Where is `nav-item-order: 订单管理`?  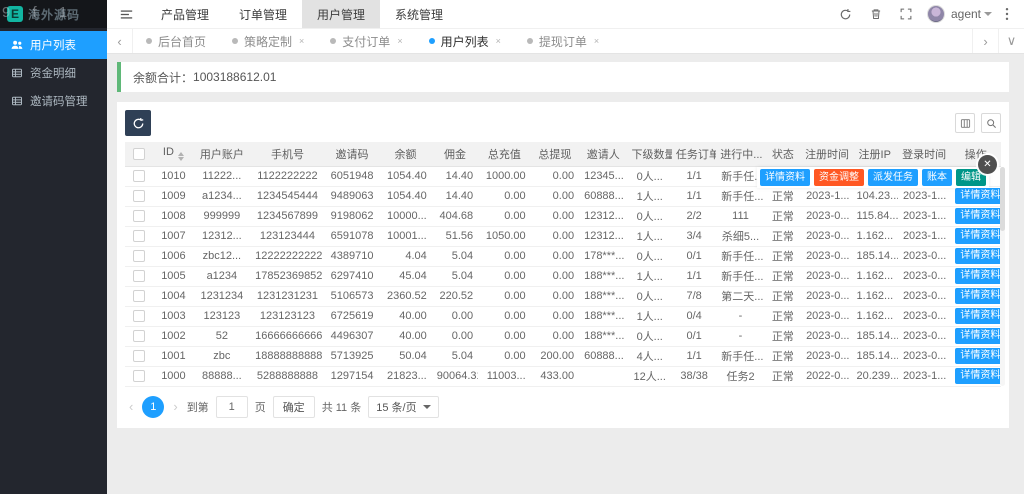 nav-item-order: 订单管理 is located at coordinates (263, 14).